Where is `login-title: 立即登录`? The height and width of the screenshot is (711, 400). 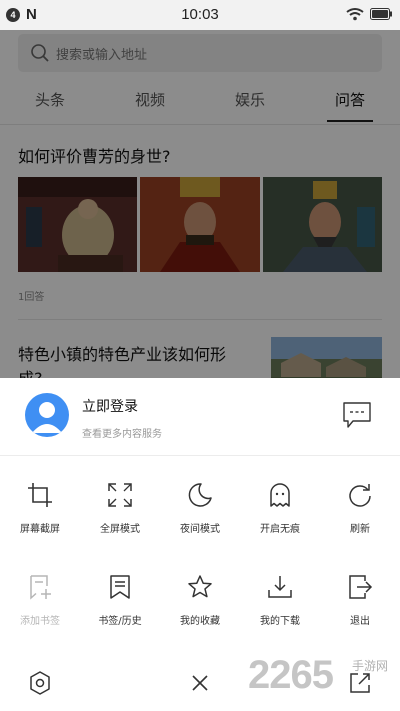
login-title: 立即登录 is located at coordinates (110, 406).